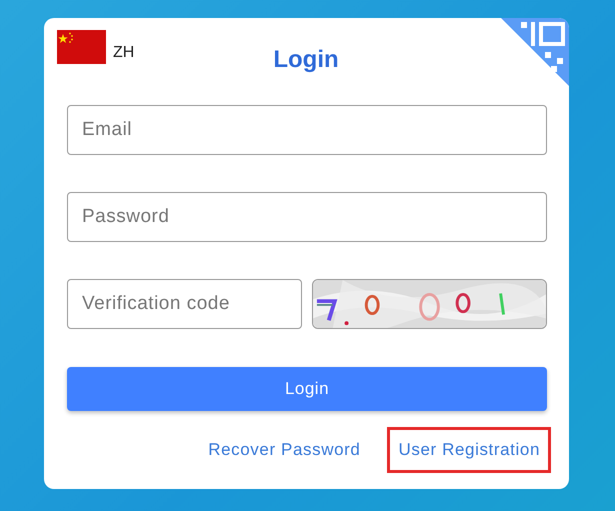 The height and width of the screenshot is (511, 615). I want to click on link: Recover Password, so click(284, 450).